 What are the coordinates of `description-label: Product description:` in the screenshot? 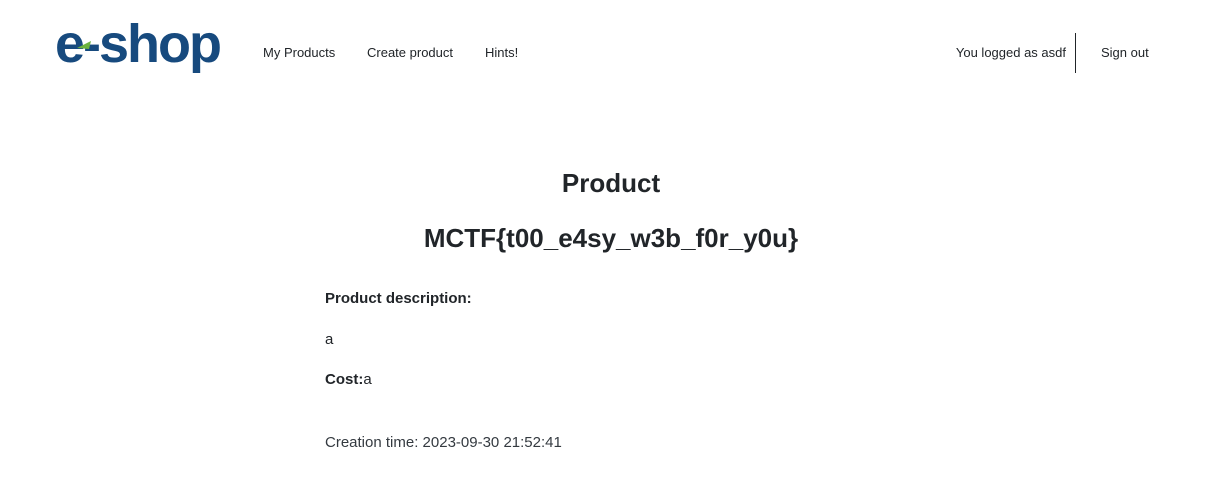 It's located at (398, 298).